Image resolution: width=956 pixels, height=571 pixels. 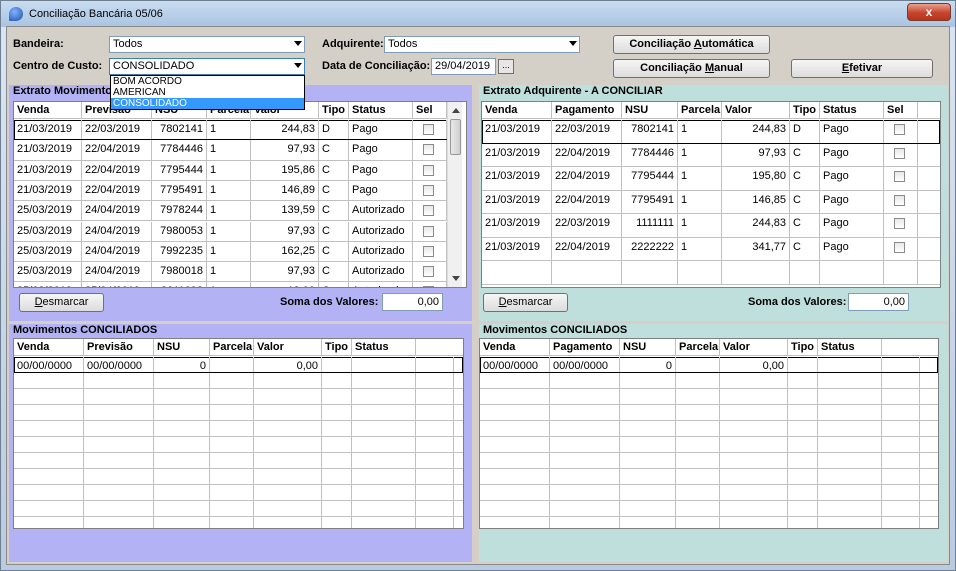 I want to click on centro-custo-option: BOM ACORDO, so click(x=207, y=81).